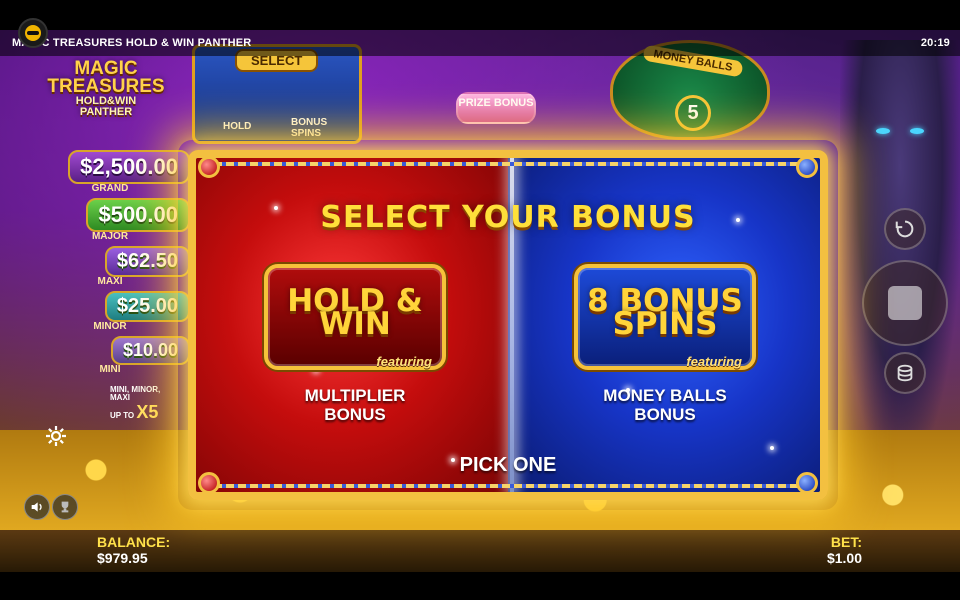 This screenshot has width=960, height=600. Describe the element at coordinates (480, 586) in the screenshot. I see `bottom-strip` at that location.